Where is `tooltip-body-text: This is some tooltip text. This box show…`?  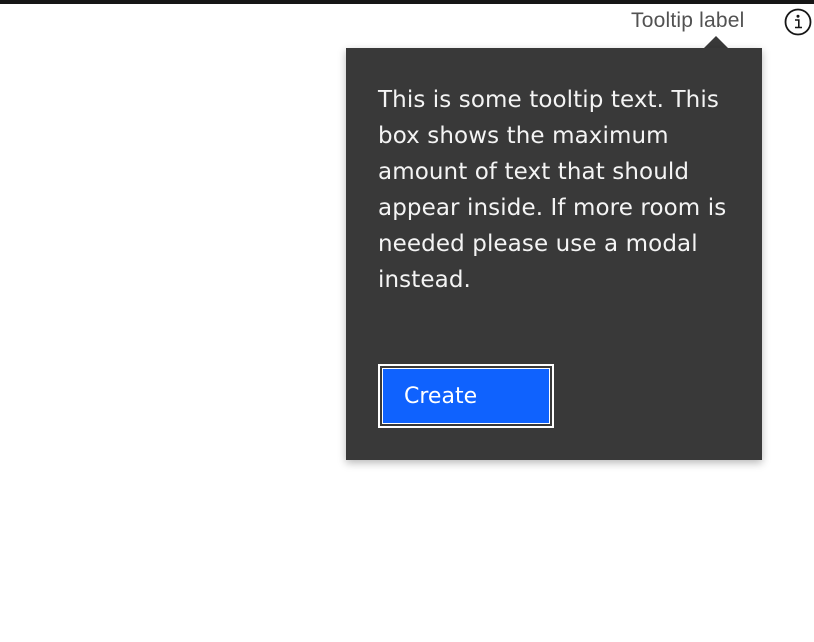 tooltip-body-text: This is some tooltip text. This box show… is located at coordinates (552, 190).